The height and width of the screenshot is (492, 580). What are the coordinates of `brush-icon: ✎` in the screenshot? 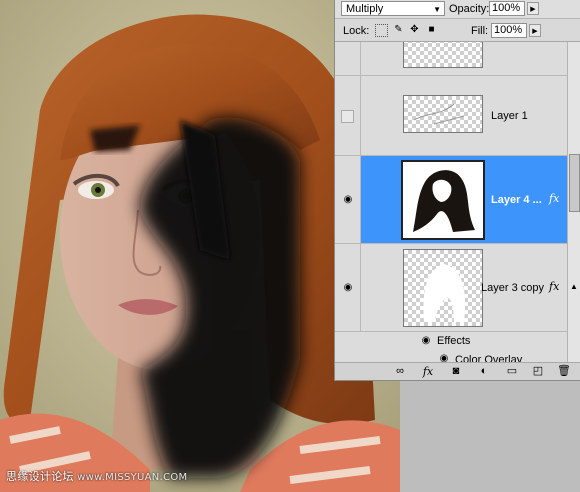 It's located at (398, 29).